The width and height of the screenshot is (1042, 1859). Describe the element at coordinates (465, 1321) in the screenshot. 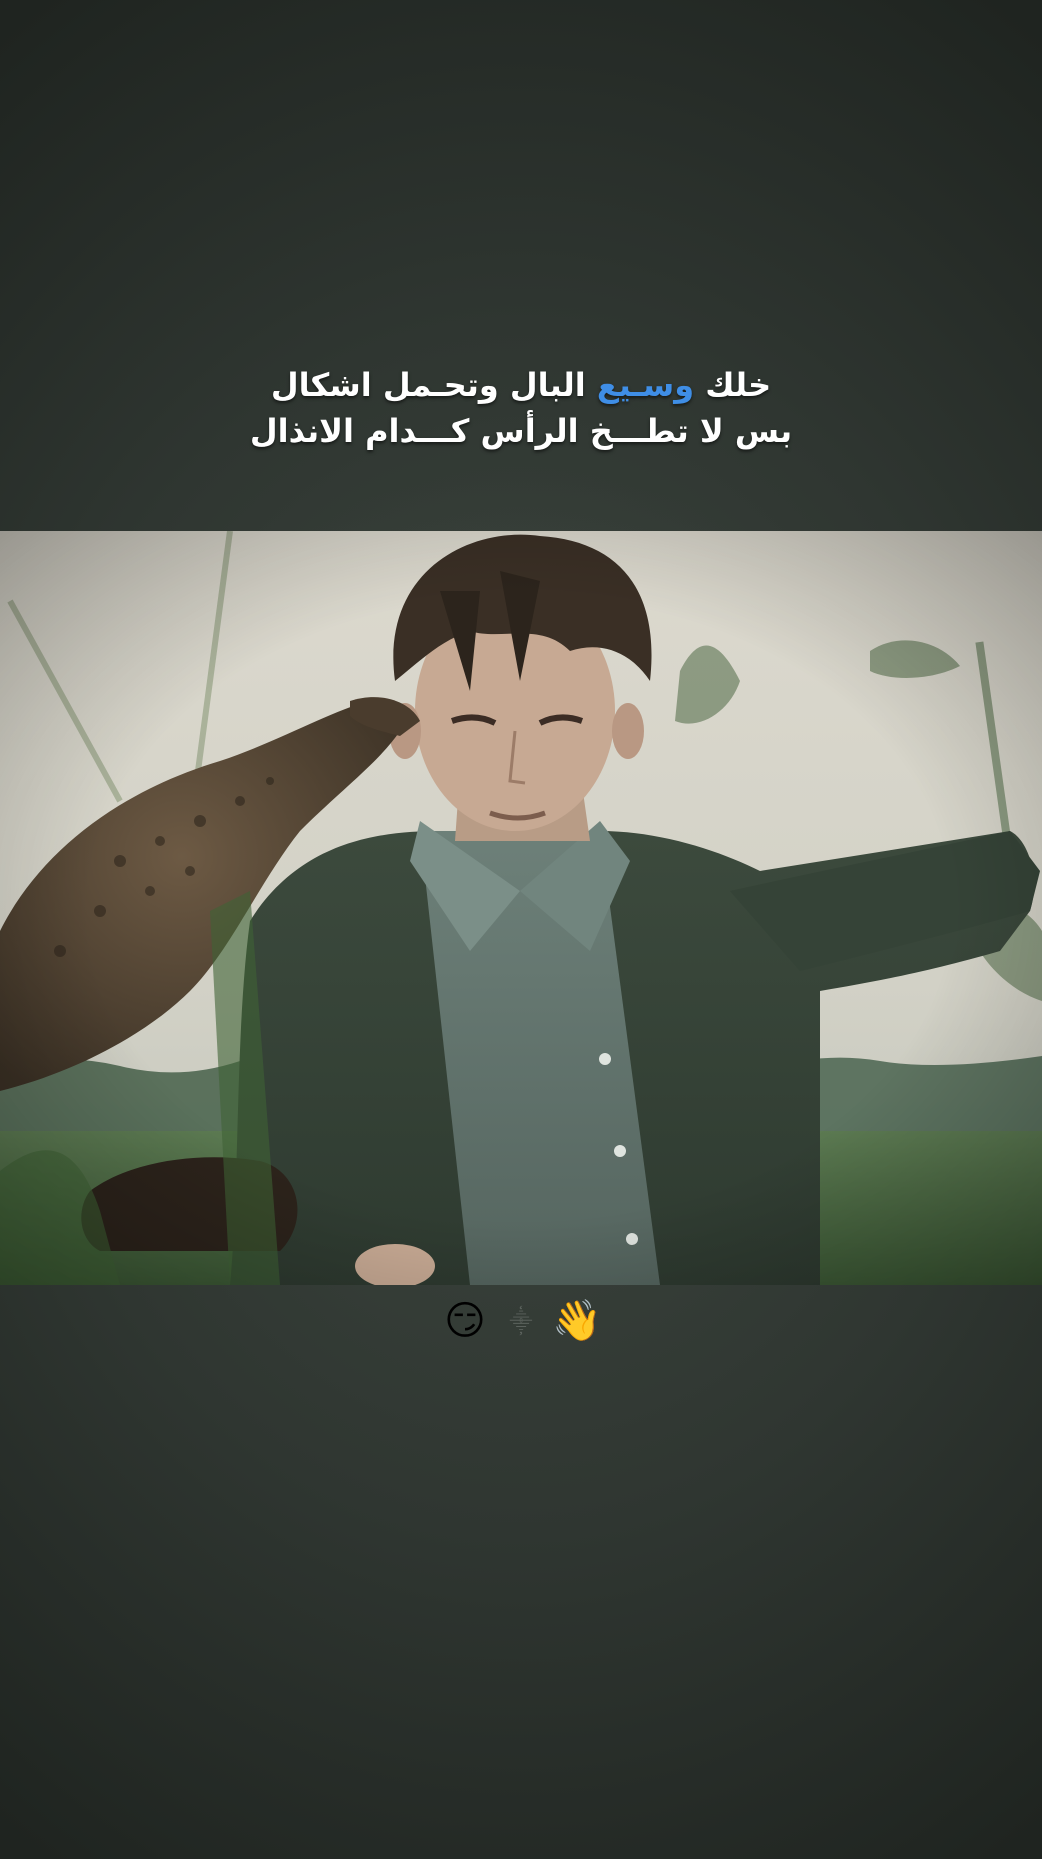

I see `smirk-emoji-icon: 😏` at that location.